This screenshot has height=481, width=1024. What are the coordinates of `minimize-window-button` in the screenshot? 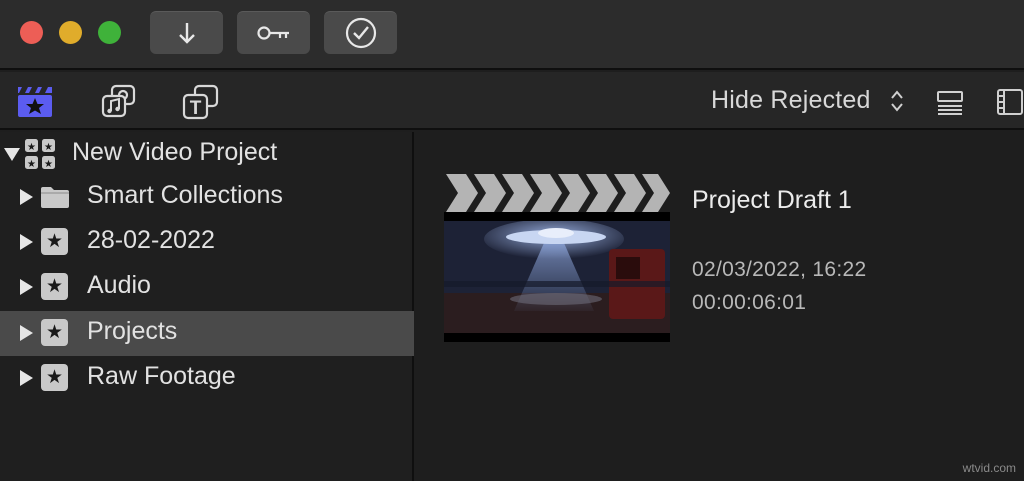 It's located at (70, 32).